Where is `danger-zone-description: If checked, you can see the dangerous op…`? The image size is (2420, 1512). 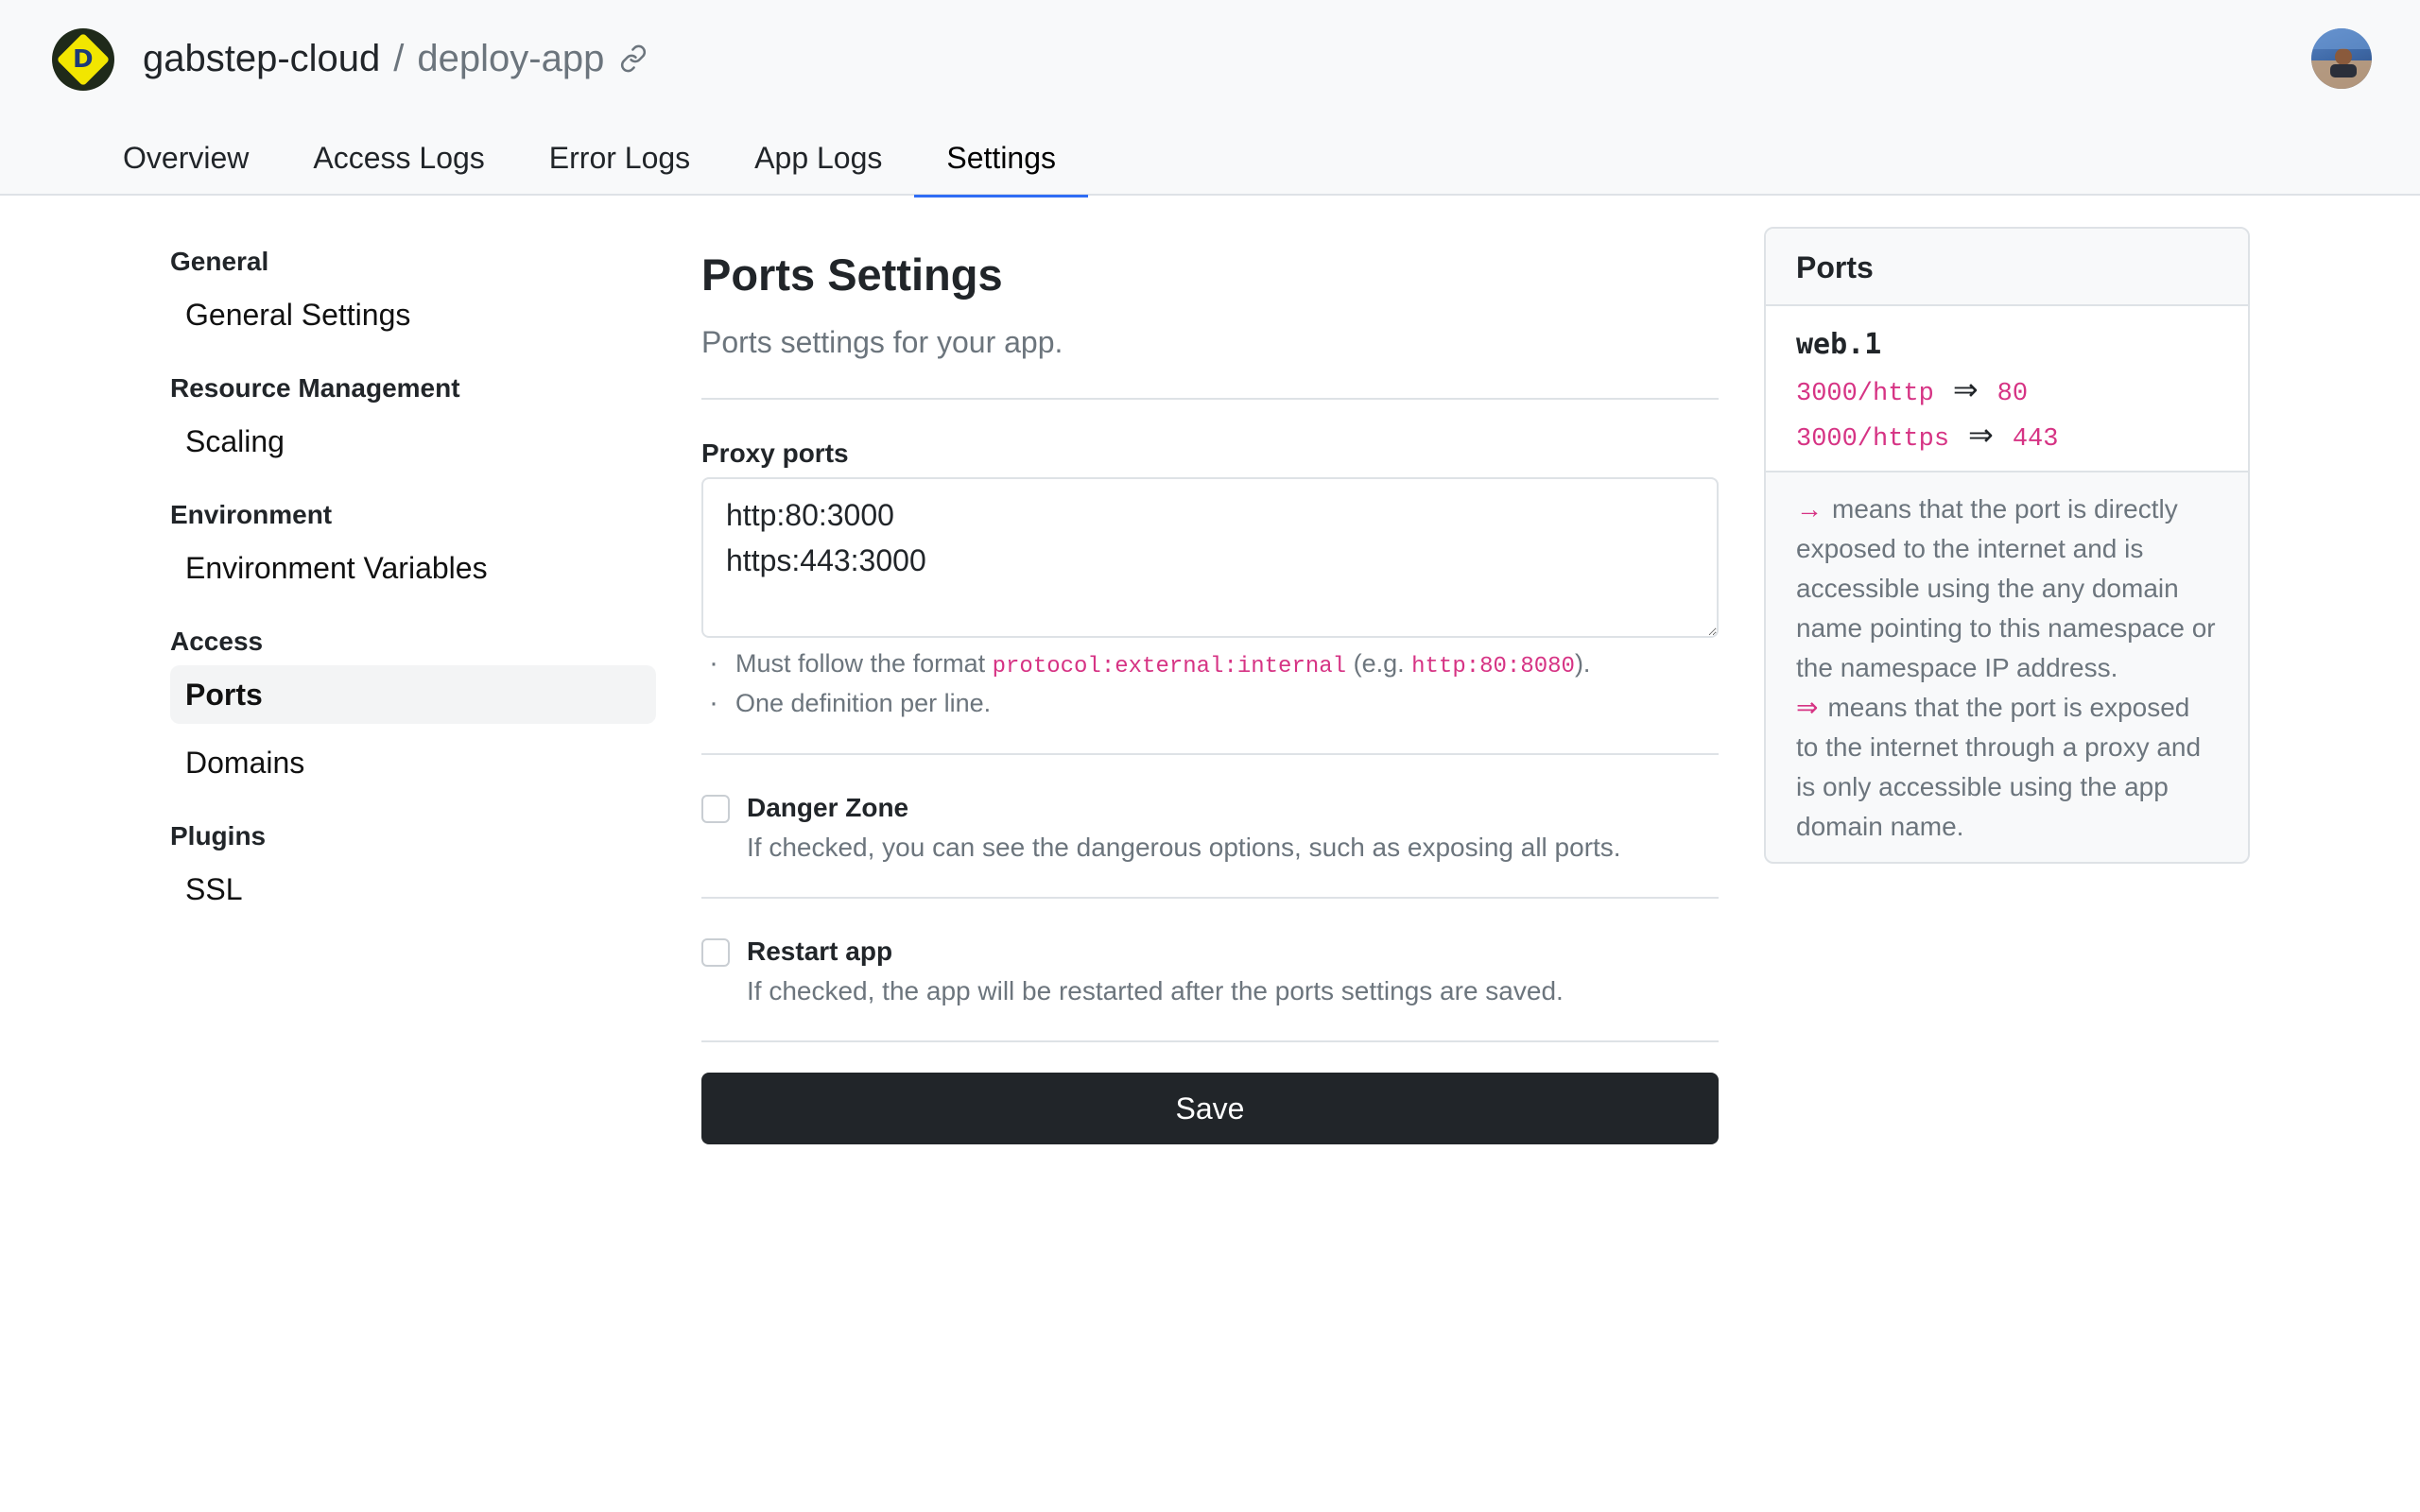
danger-zone-description: If checked, you can see the dangerous op… is located at coordinates (1184, 847).